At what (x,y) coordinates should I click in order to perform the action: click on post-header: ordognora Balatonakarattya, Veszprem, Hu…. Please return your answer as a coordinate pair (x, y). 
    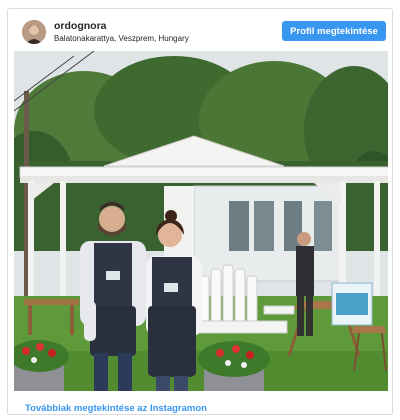
    Looking at the image, I should click on (200, 30).